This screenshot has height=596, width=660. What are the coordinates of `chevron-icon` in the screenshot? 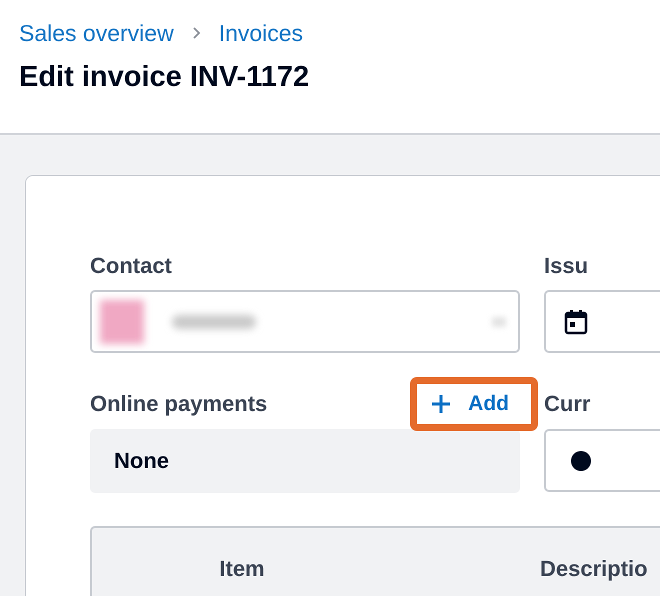 It's located at (196, 33).